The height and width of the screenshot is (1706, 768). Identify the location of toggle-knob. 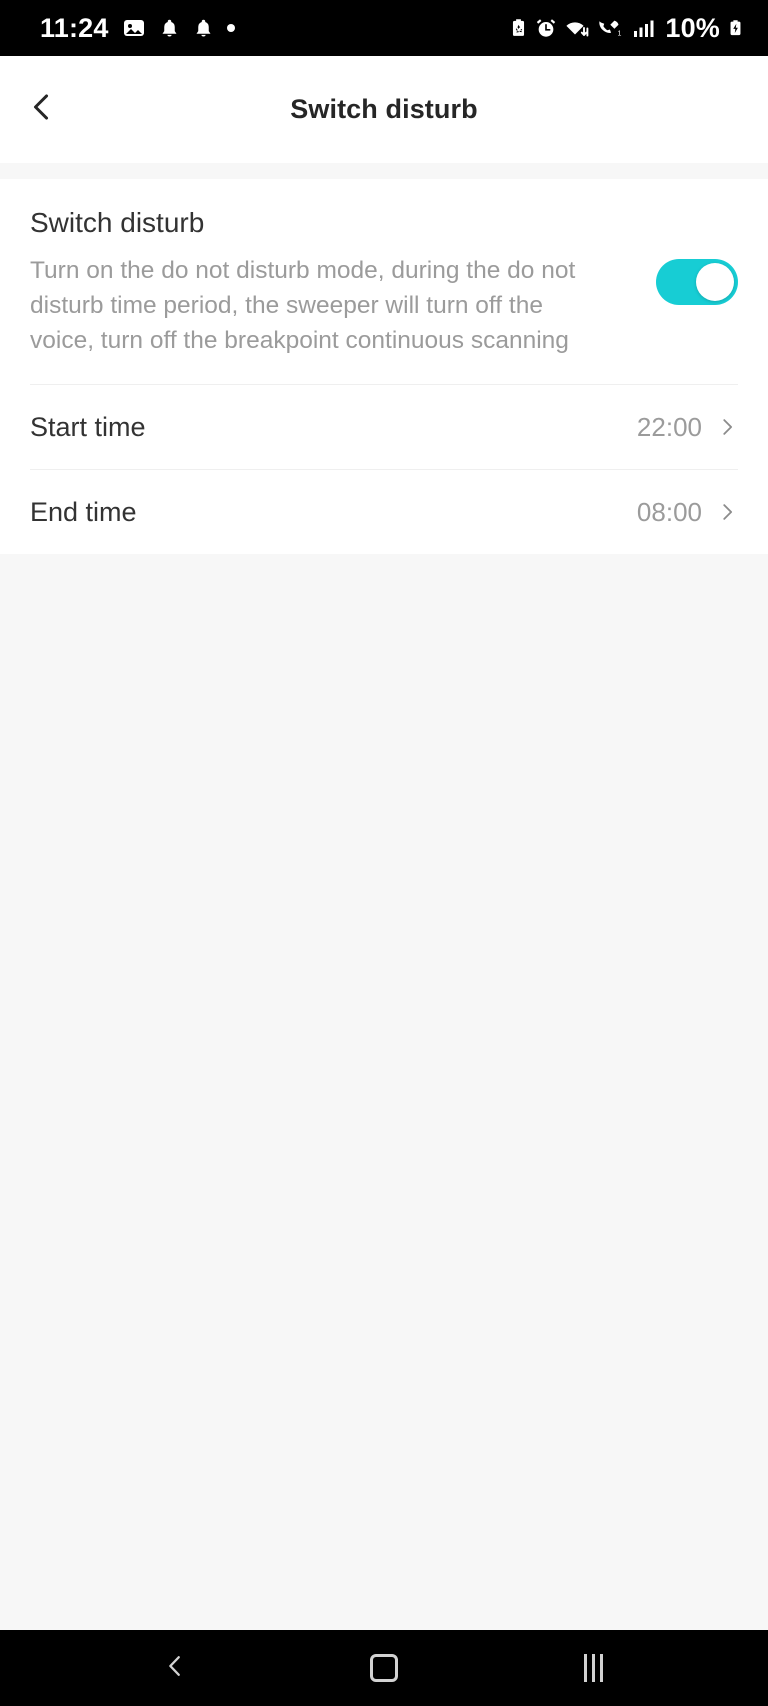
(715, 281).